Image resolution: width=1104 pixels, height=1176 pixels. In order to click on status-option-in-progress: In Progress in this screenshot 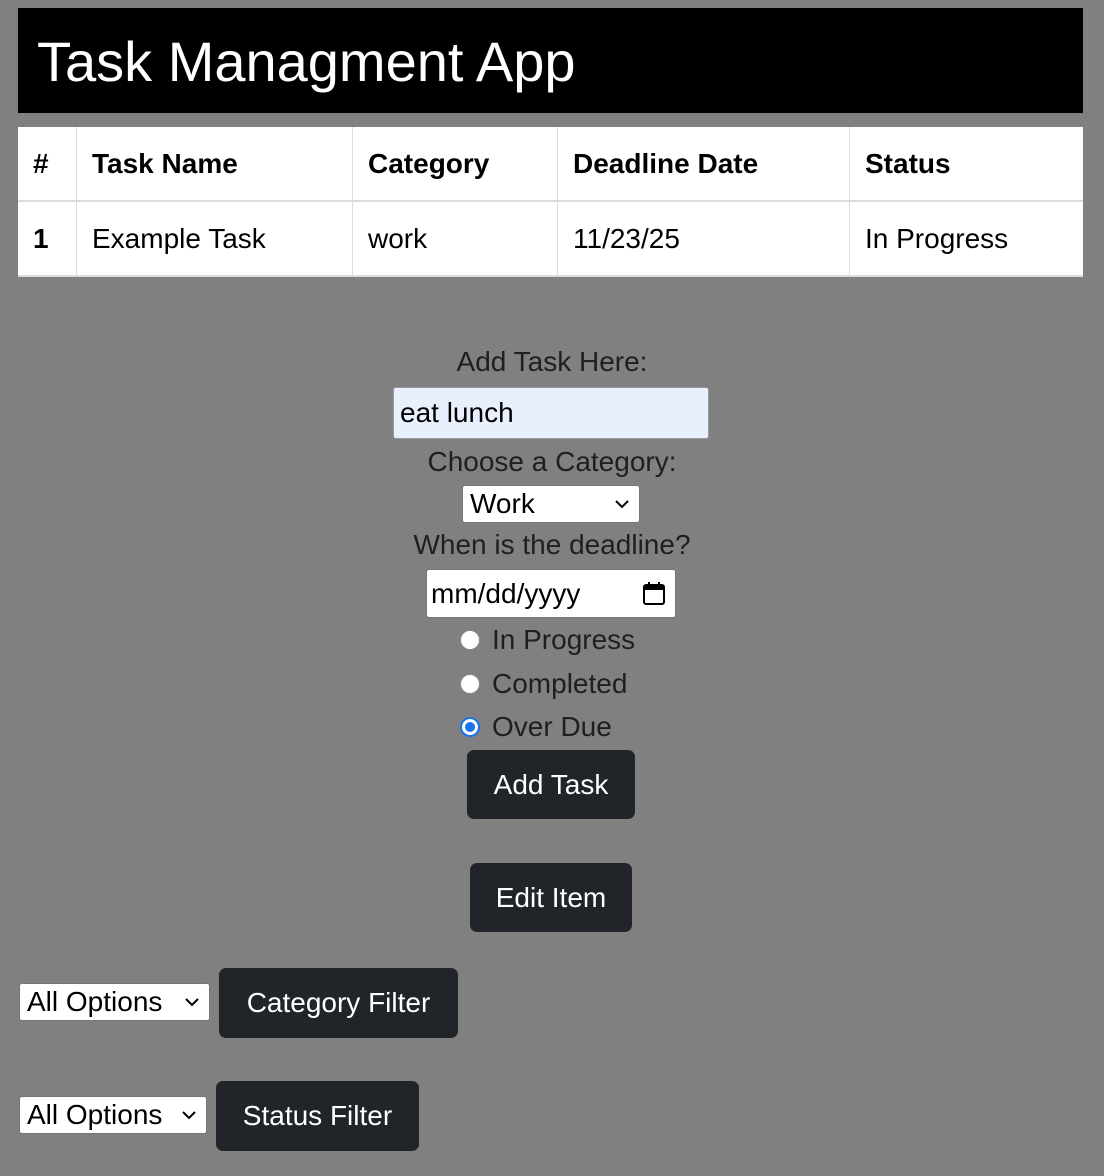, I will do `click(547, 640)`.